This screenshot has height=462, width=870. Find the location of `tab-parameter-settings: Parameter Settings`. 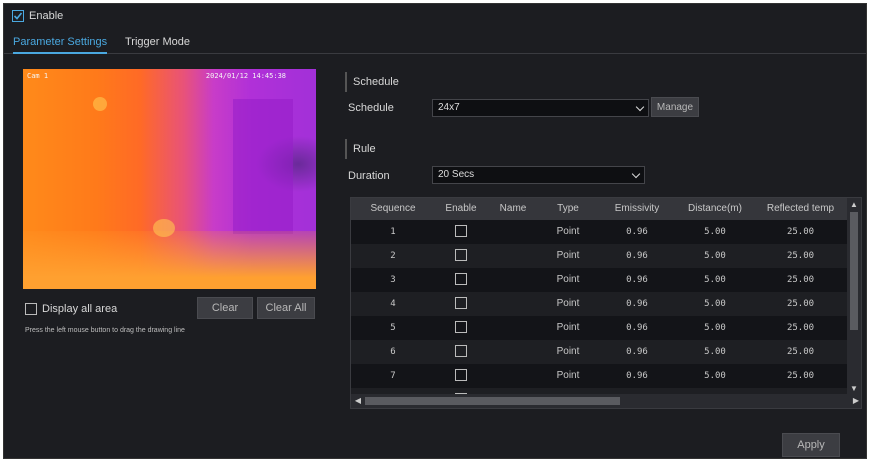

tab-parameter-settings: Parameter Settings is located at coordinates (60, 45).